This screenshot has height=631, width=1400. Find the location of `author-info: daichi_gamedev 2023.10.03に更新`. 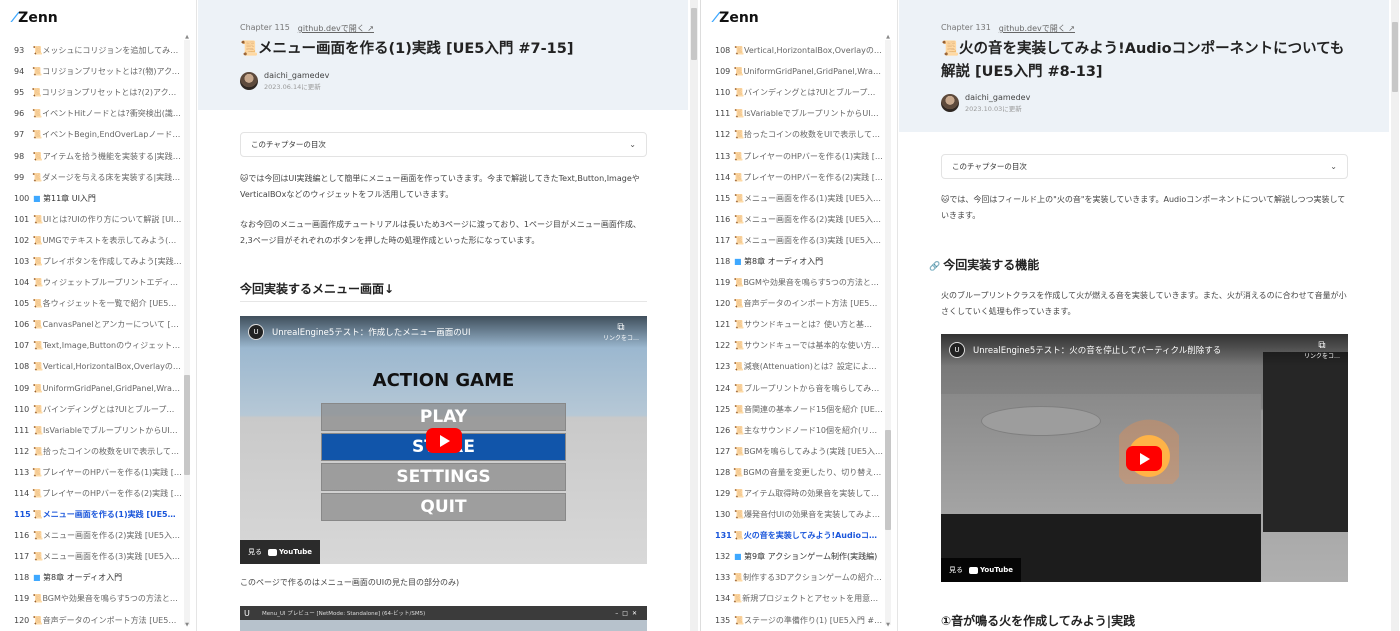

author-info: daichi_gamedev 2023.10.03に更新 is located at coordinates (985, 103).